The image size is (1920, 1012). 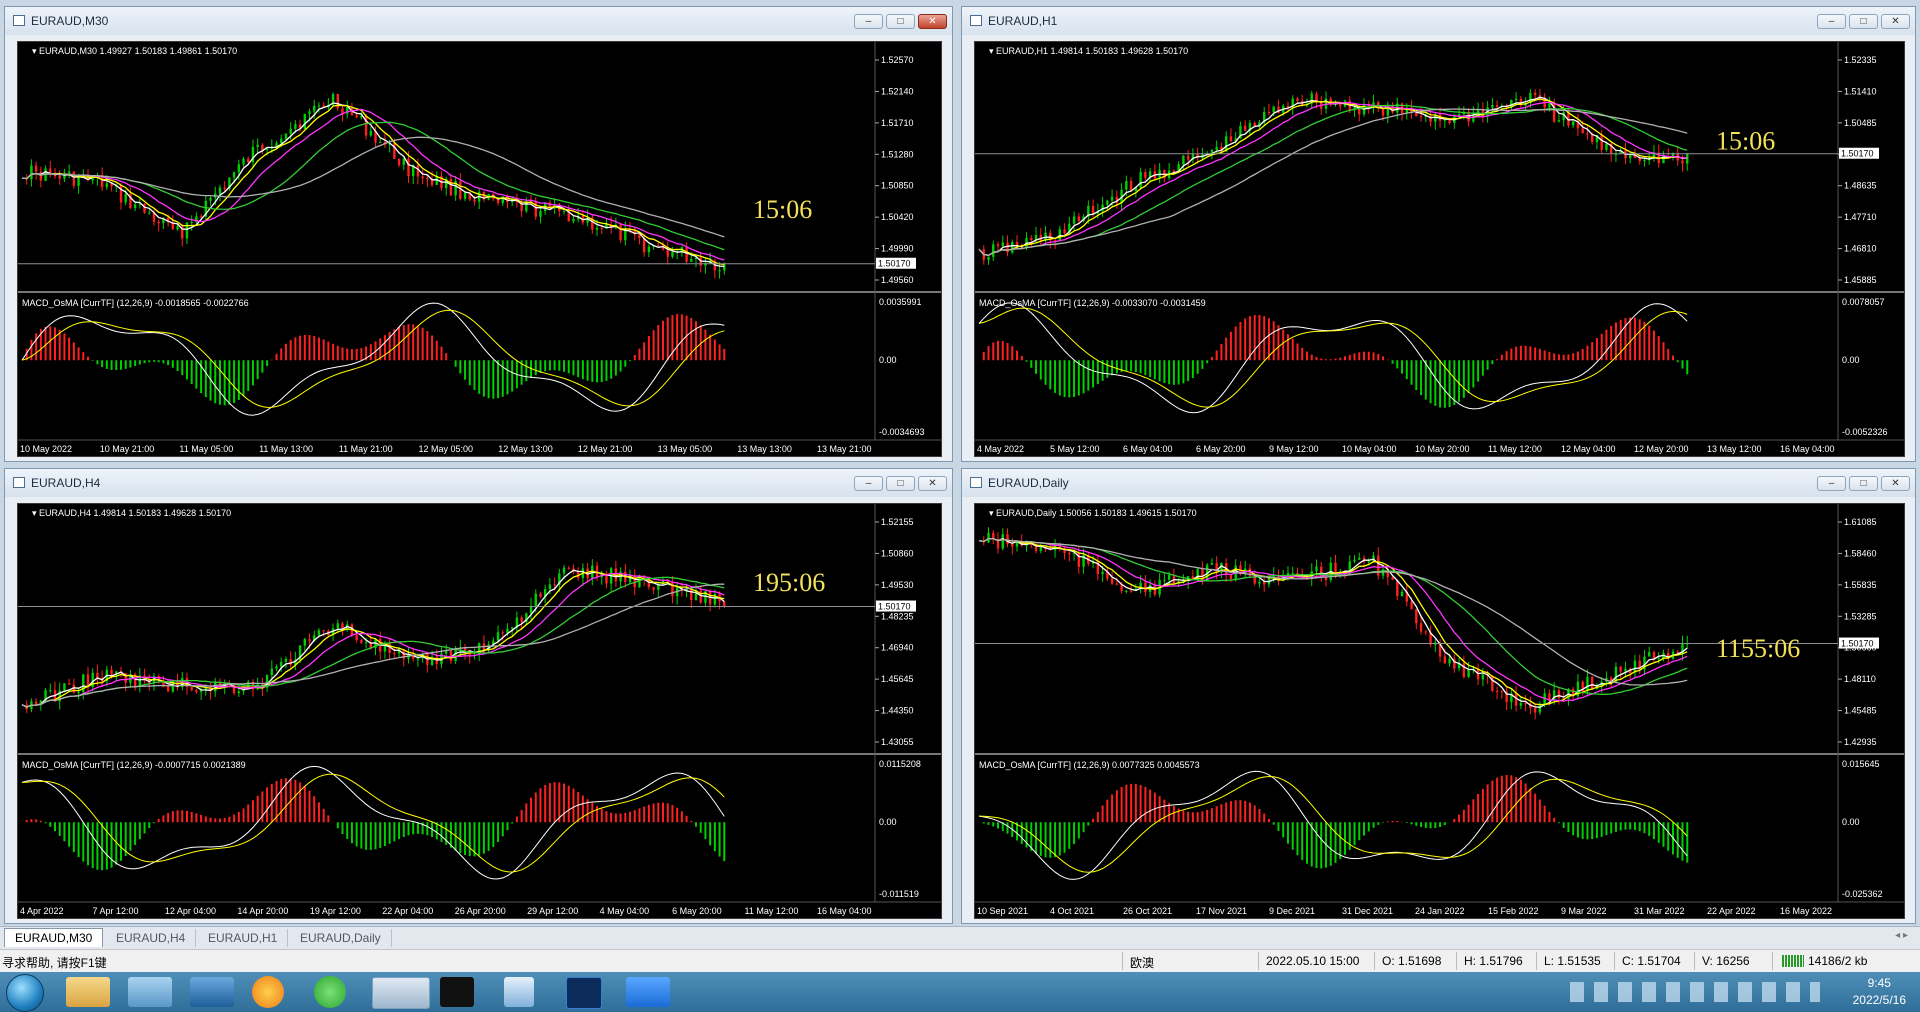 I want to click on indicator-tick-label: 0.0115208, so click(x=900, y=764).